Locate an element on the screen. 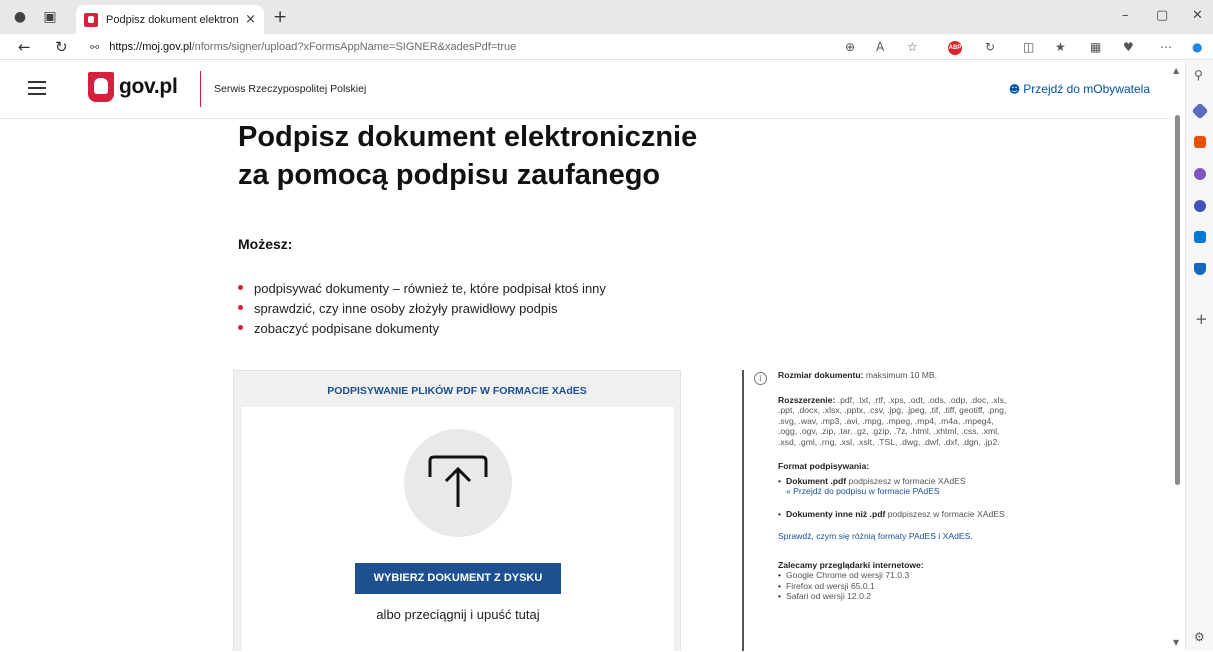 The image size is (1213, 652). page-scrollbar: ▲ ▼ is located at coordinates (1177, 355).